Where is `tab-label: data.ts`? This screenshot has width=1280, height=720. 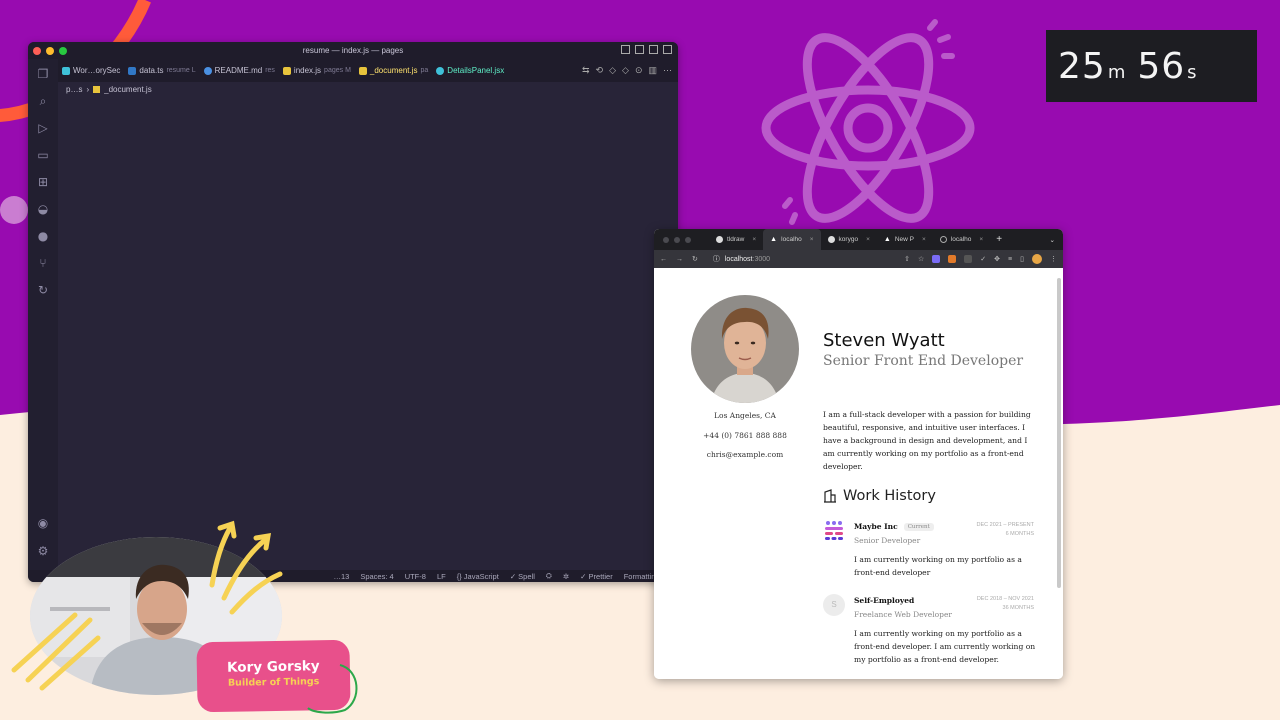
tab-label: data.ts is located at coordinates (151, 70).